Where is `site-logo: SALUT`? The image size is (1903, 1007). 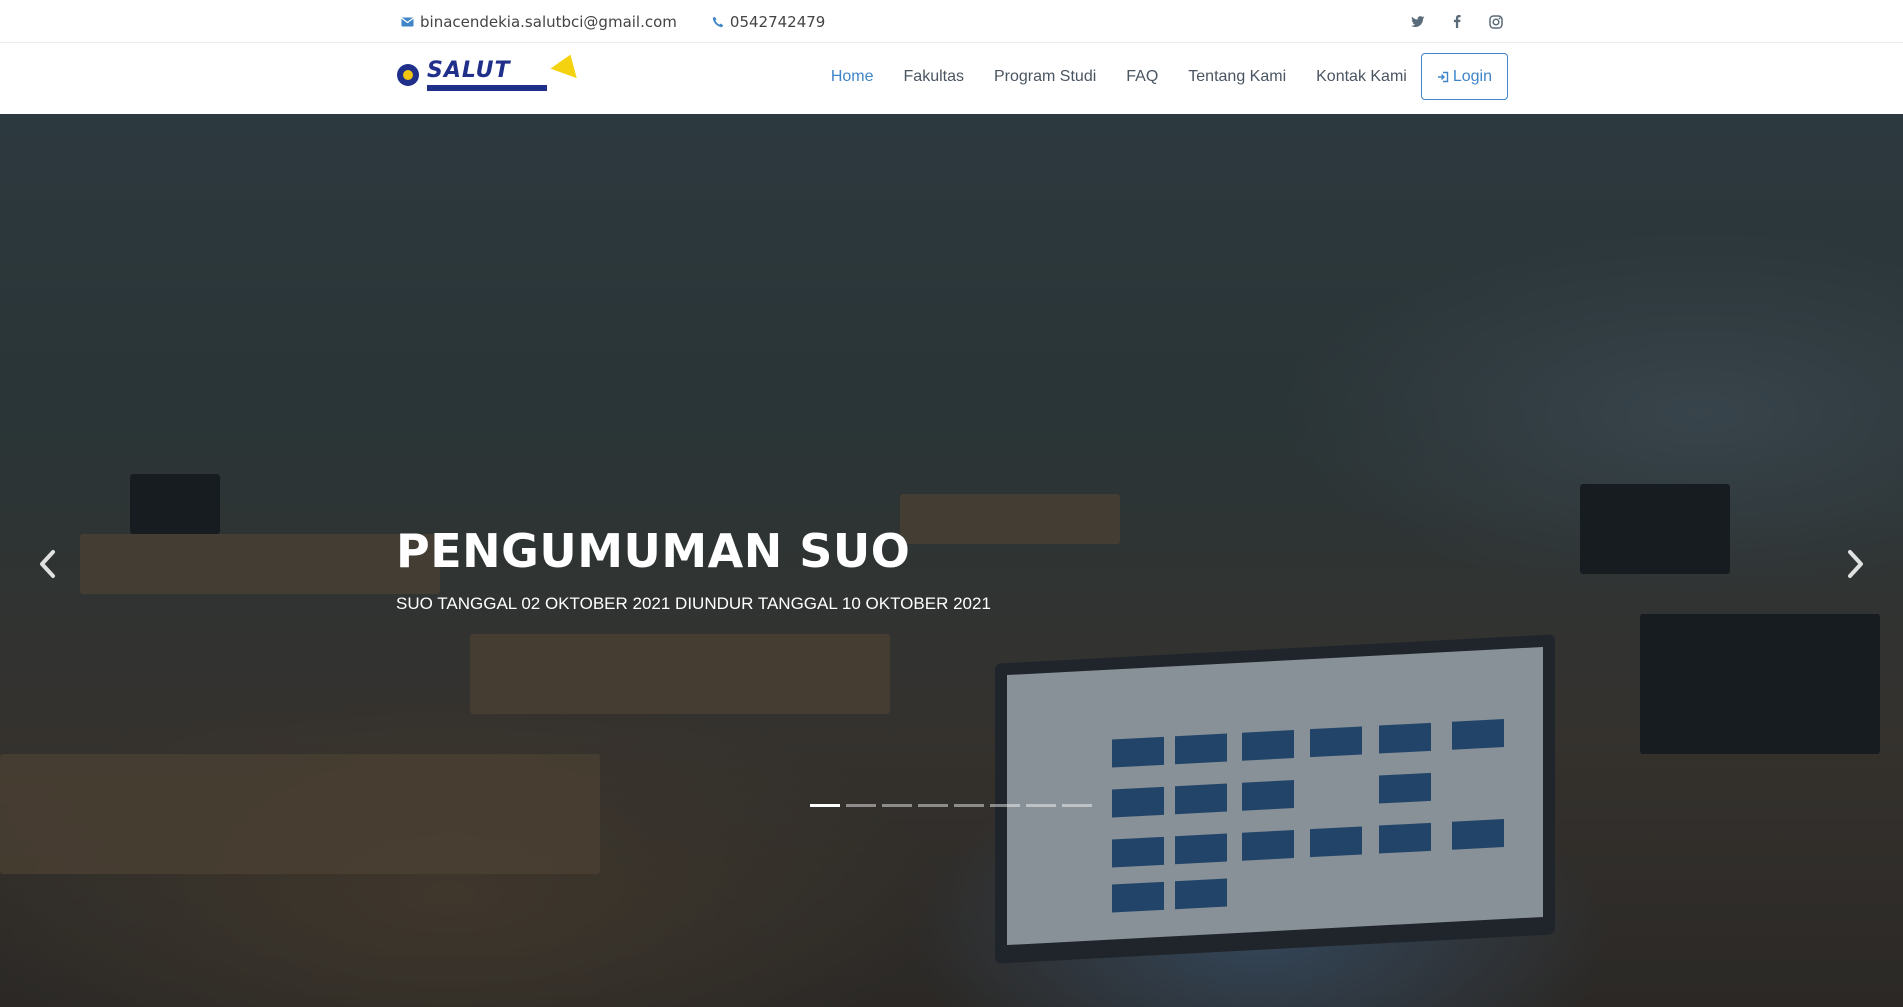
site-logo: SALUT is located at coordinates (490, 72).